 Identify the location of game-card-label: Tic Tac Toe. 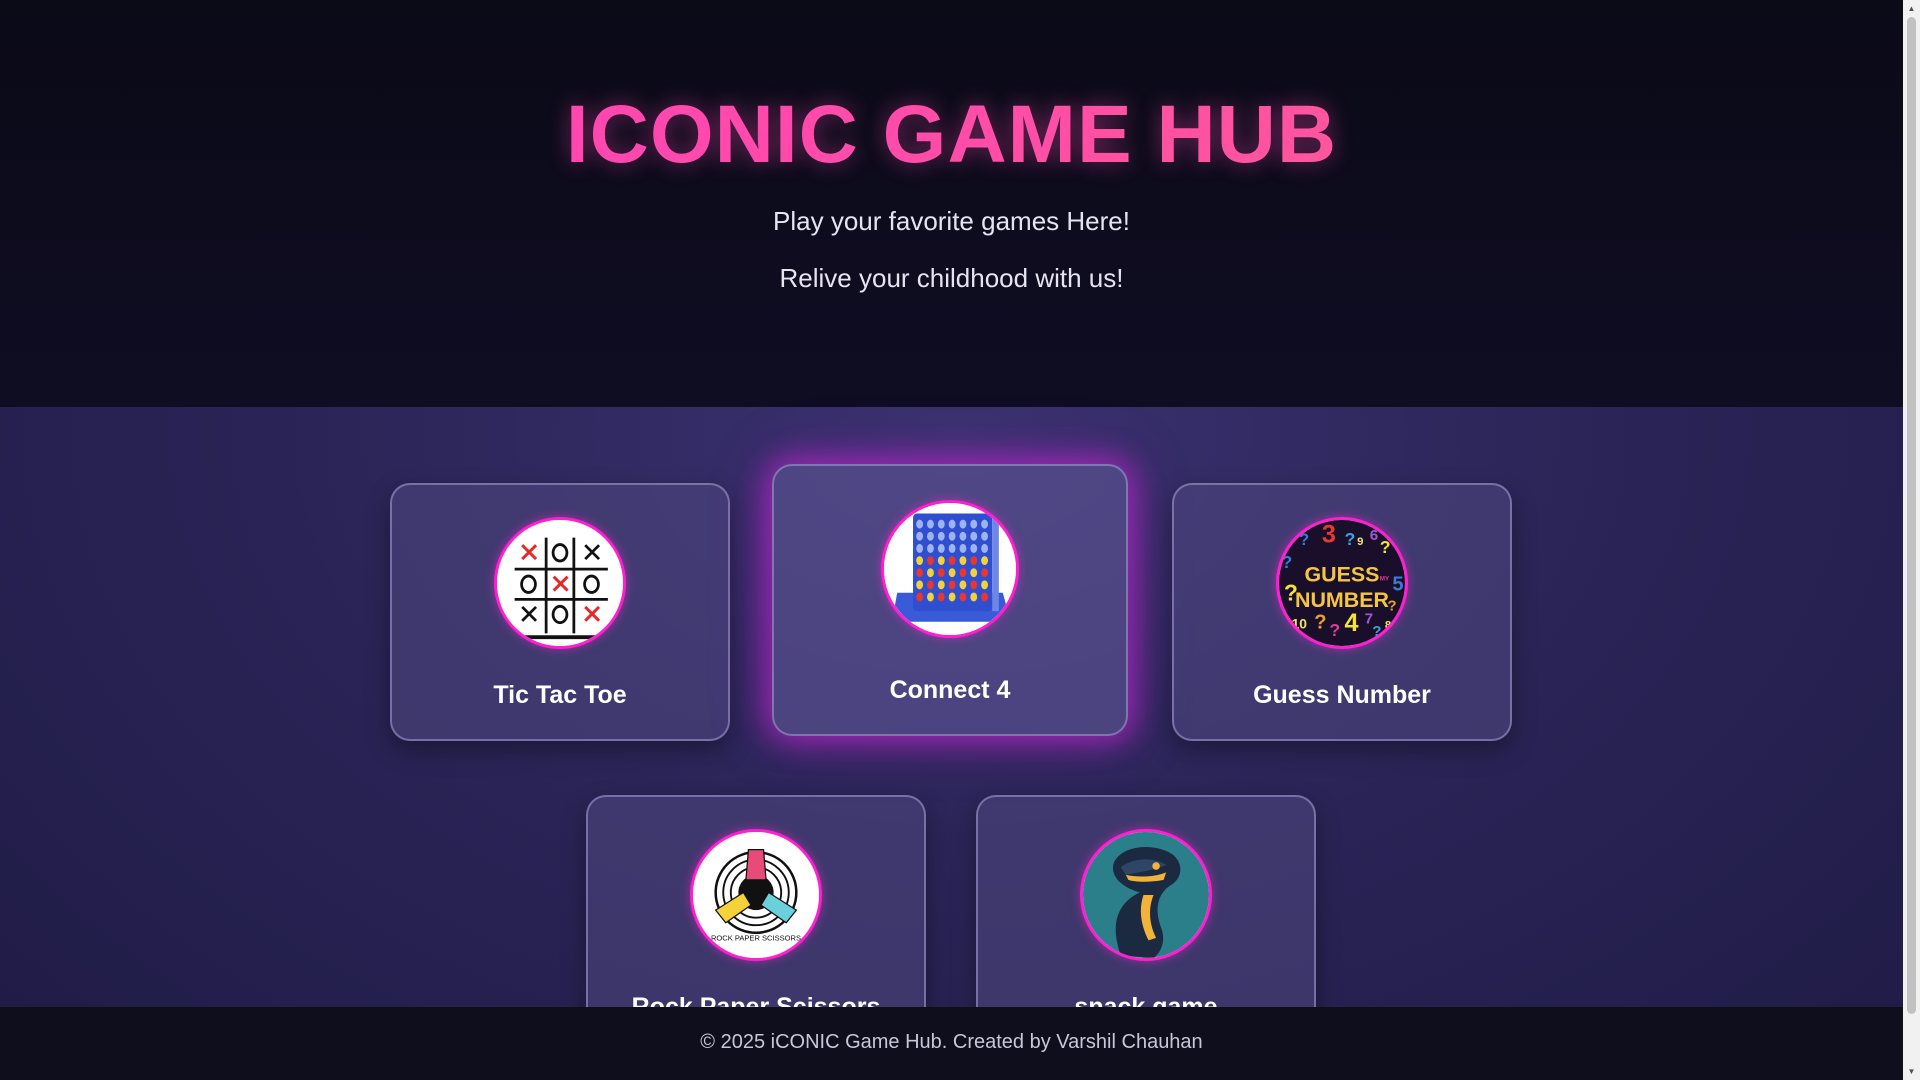
(560, 695).